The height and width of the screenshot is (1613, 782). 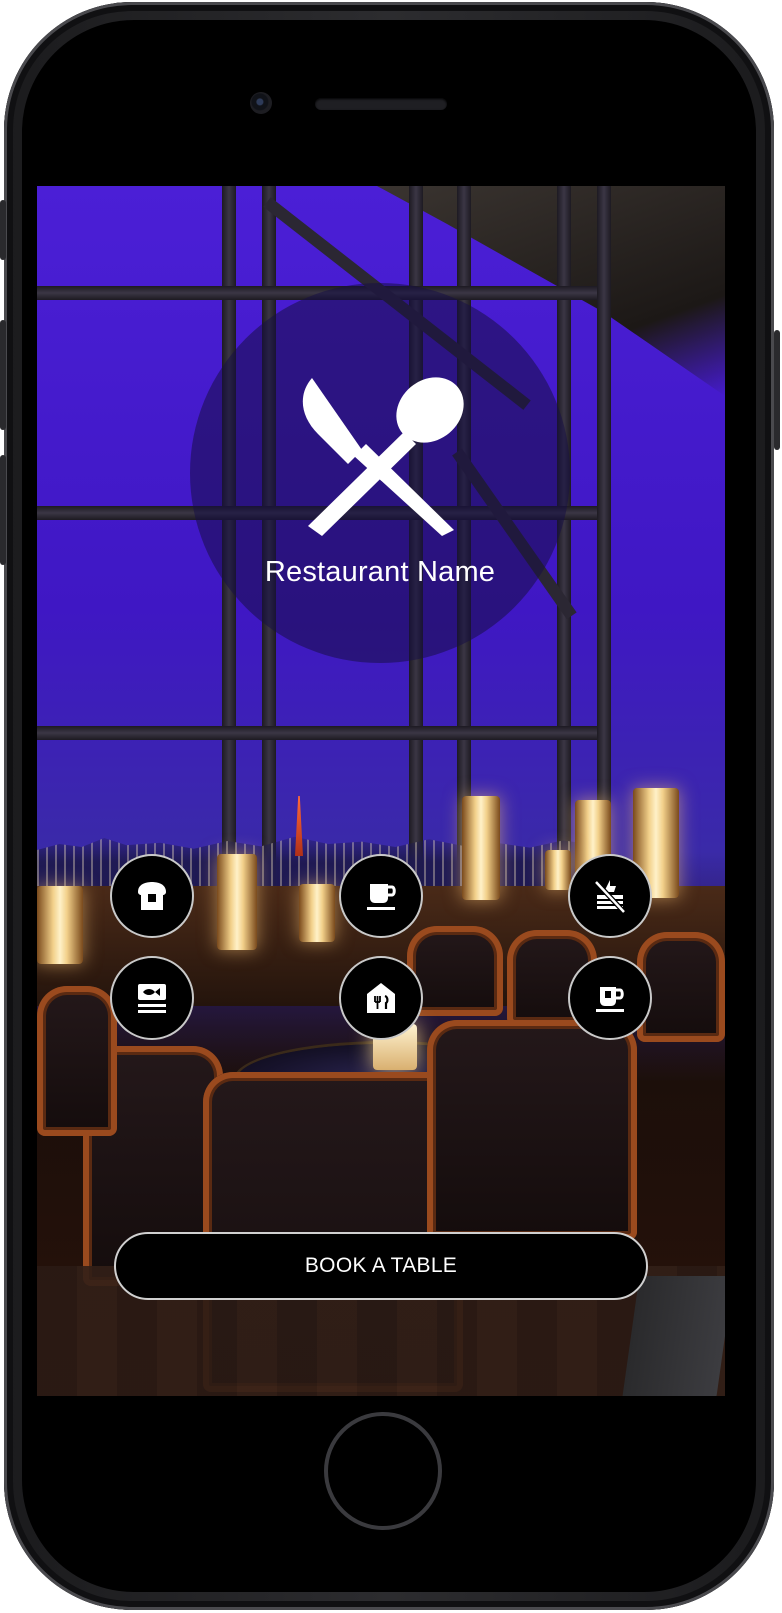 I want to click on power-button, so click(x=777, y=390).